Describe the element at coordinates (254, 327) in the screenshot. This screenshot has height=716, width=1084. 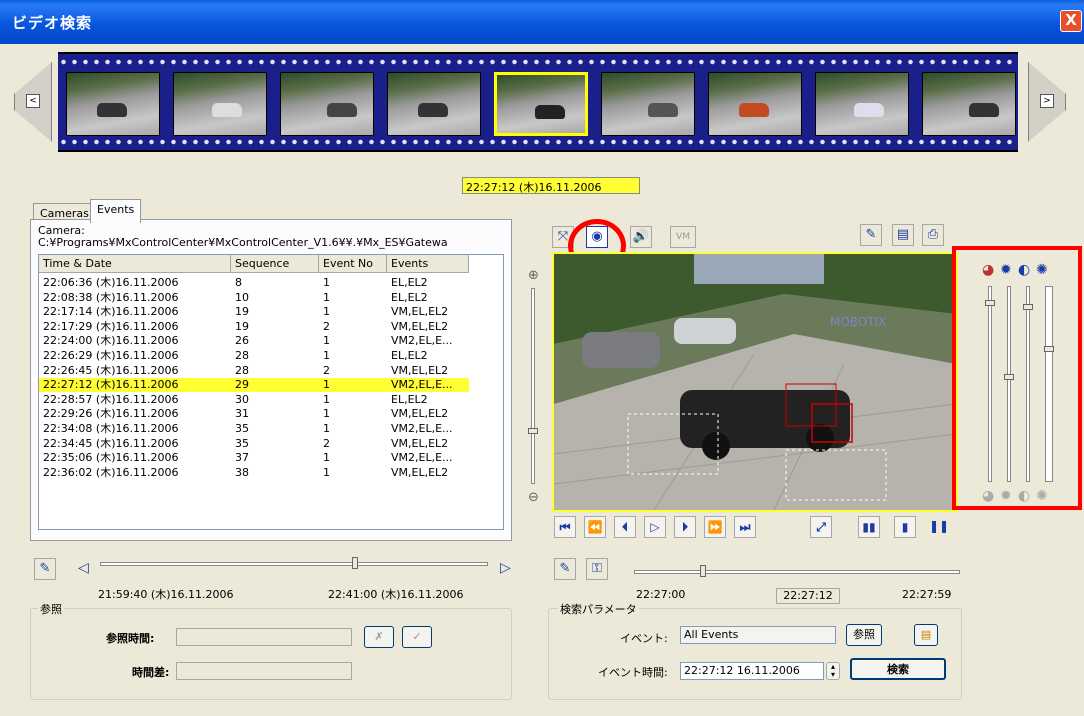
I see `table-row: 22:17:29 (木)16.11.2006 19 2 VM,EL,EL2` at that location.